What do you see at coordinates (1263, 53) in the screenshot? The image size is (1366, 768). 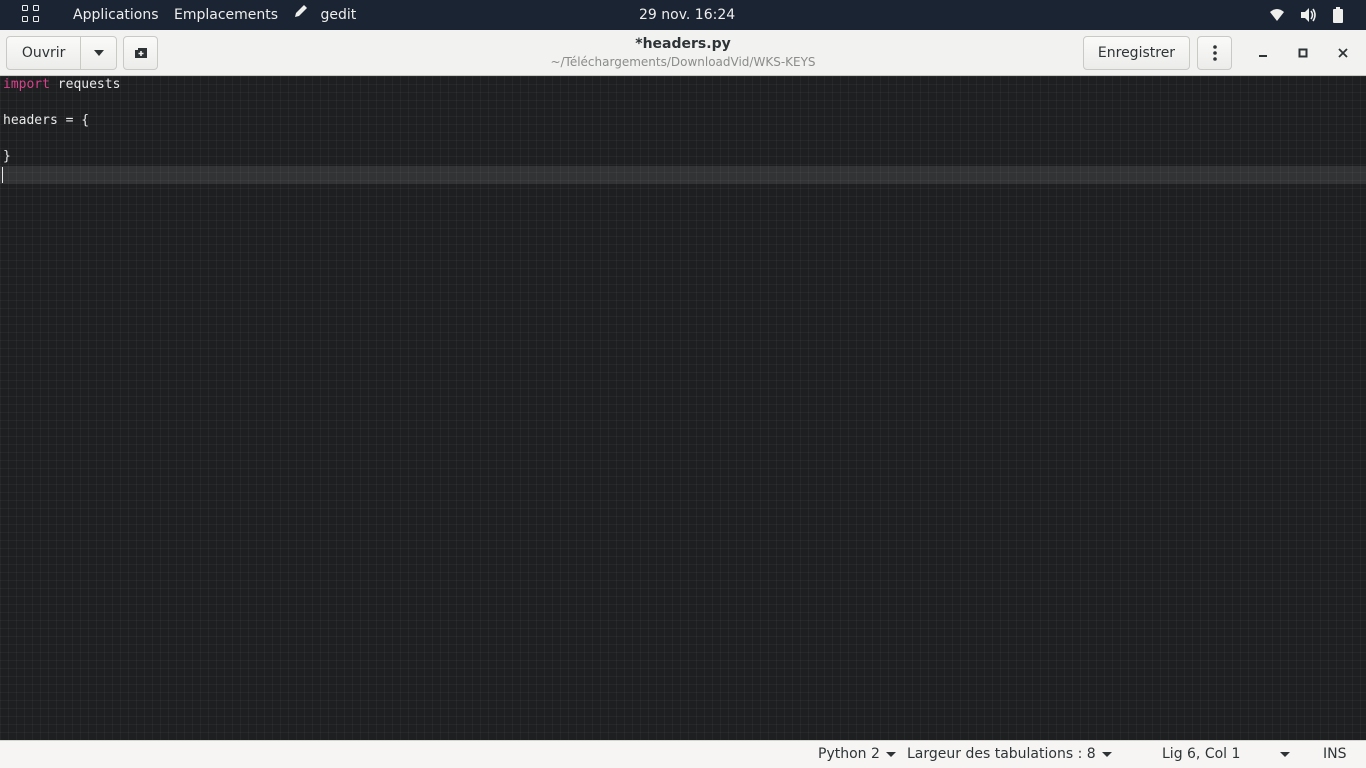 I see `minimize-button` at bounding box center [1263, 53].